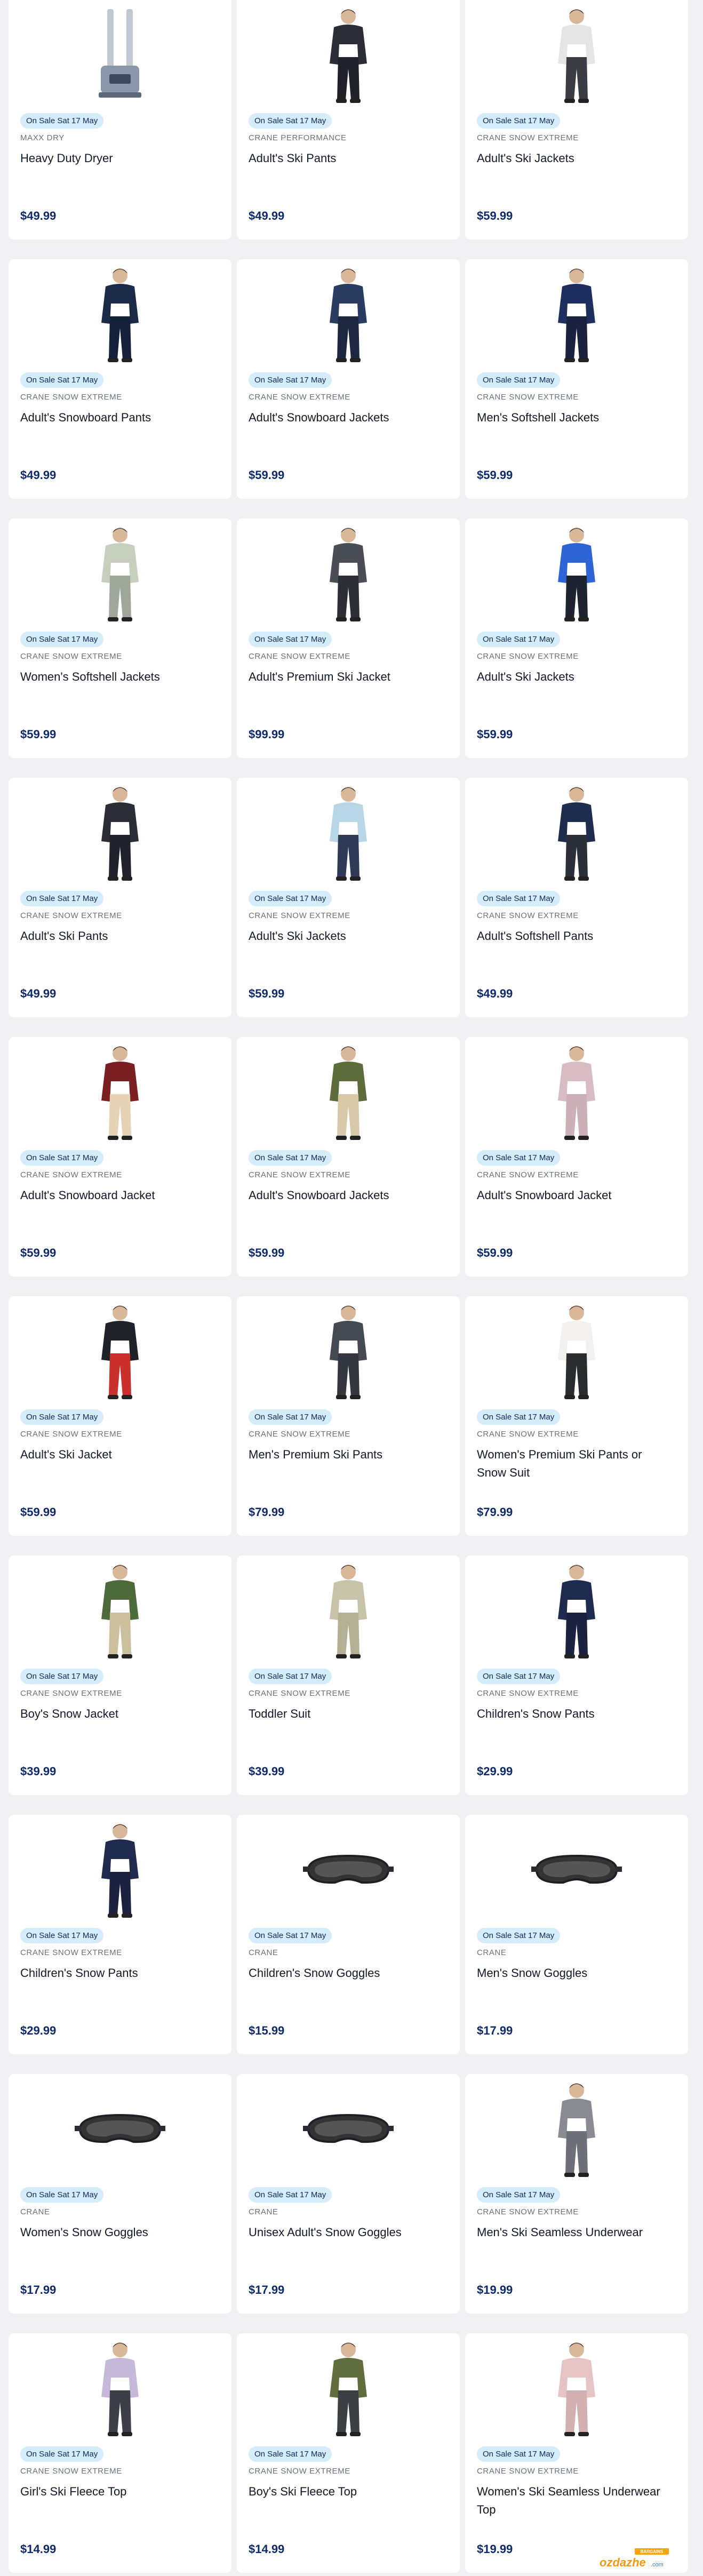 The width and height of the screenshot is (703, 2576). What do you see at coordinates (575, 2501) in the screenshot?
I see `product-title: Women's Ski Seamless Underwear Top` at bounding box center [575, 2501].